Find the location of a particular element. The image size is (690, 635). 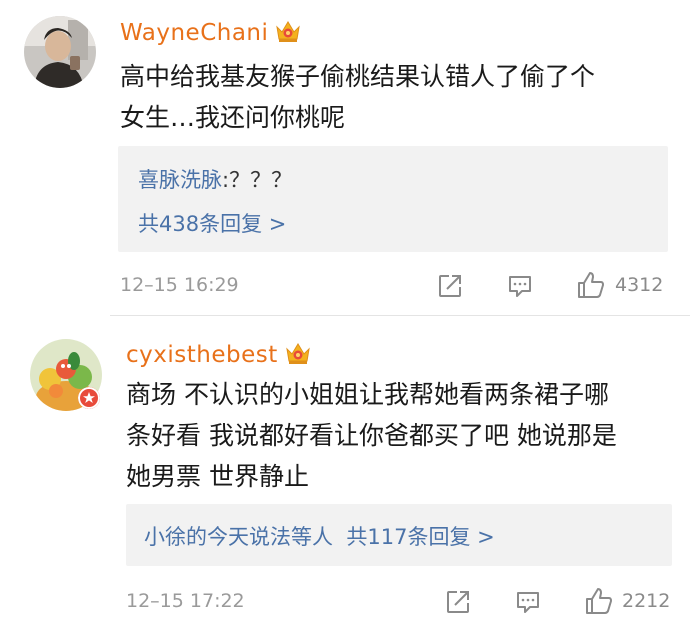

comment-text: 高中给我基友猴子偷桃结果认错人了偷了个 女生…我还问你桃呢 is located at coordinates (358, 97).